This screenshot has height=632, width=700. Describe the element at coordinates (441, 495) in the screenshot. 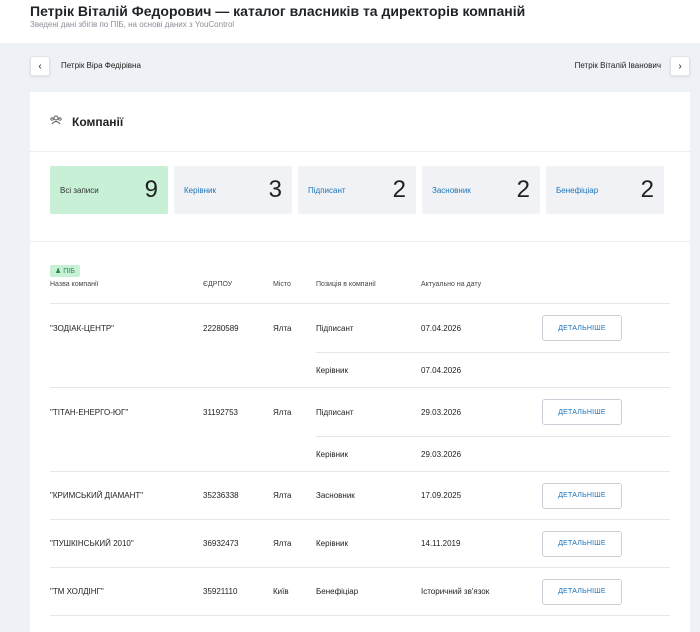

I see `company-date: 17.09.2025` at that location.